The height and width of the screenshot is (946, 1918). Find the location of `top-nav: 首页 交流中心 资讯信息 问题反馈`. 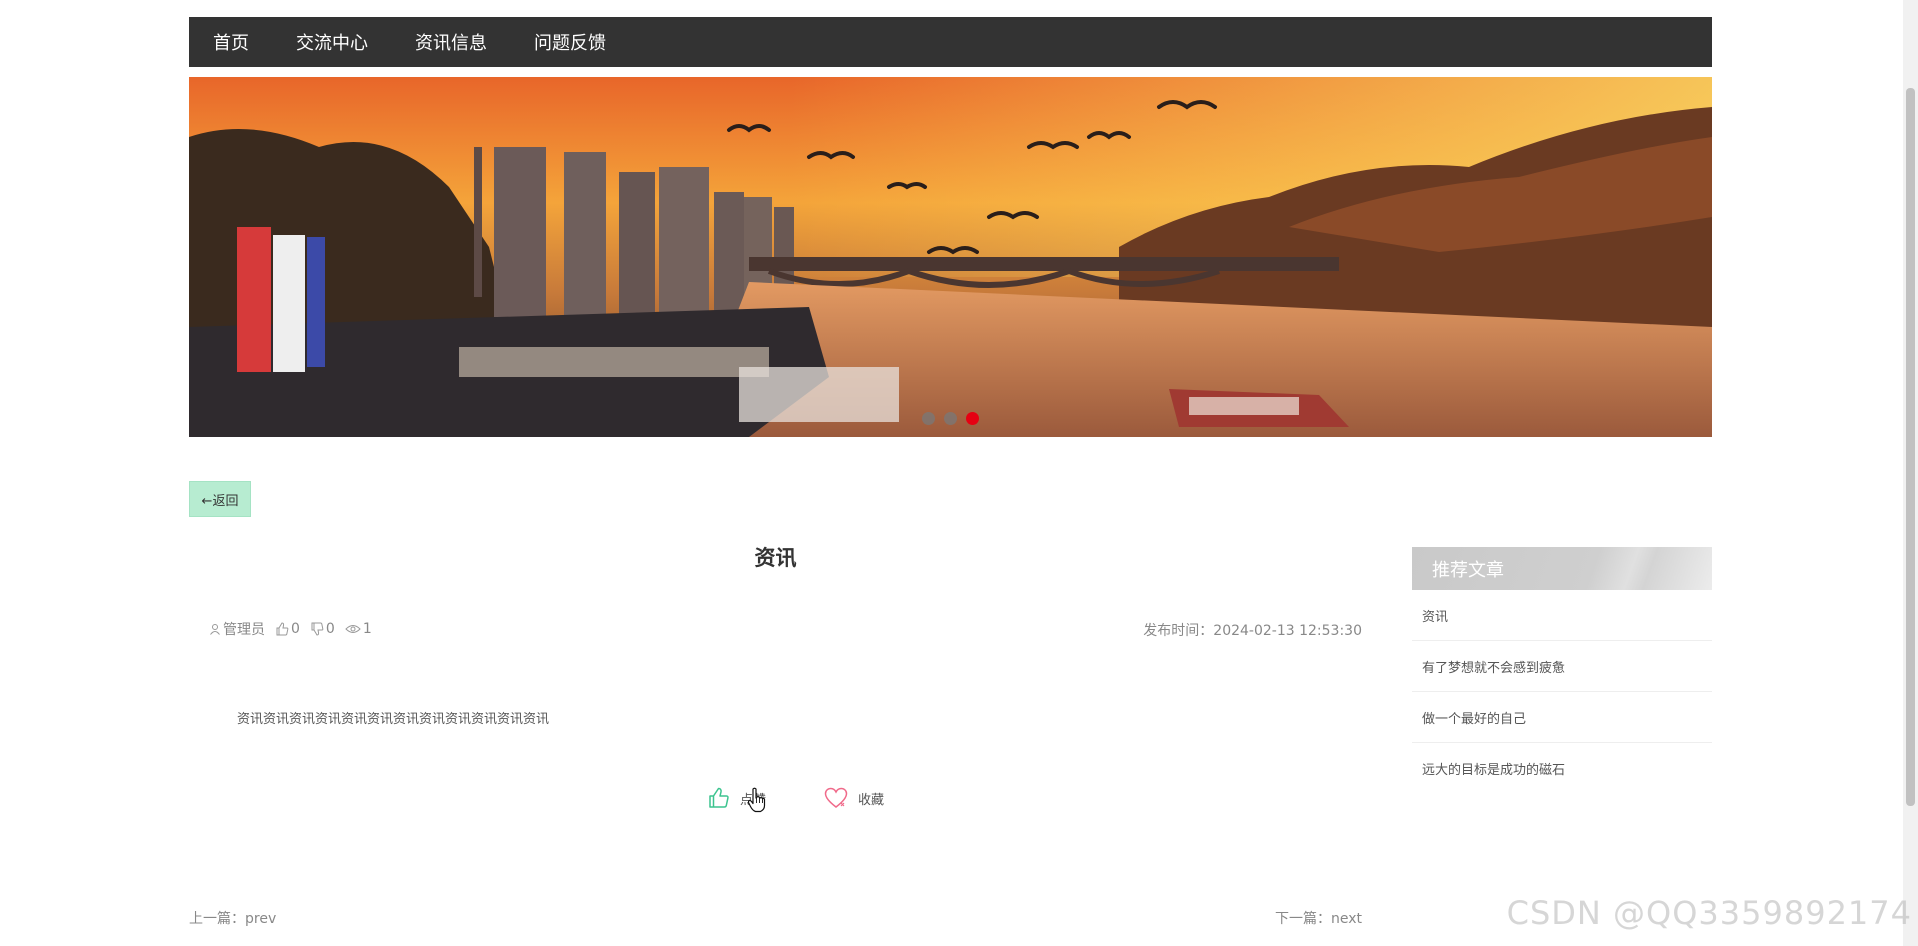

top-nav: 首页 交流中心 资讯信息 问题反馈 is located at coordinates (950, 42).